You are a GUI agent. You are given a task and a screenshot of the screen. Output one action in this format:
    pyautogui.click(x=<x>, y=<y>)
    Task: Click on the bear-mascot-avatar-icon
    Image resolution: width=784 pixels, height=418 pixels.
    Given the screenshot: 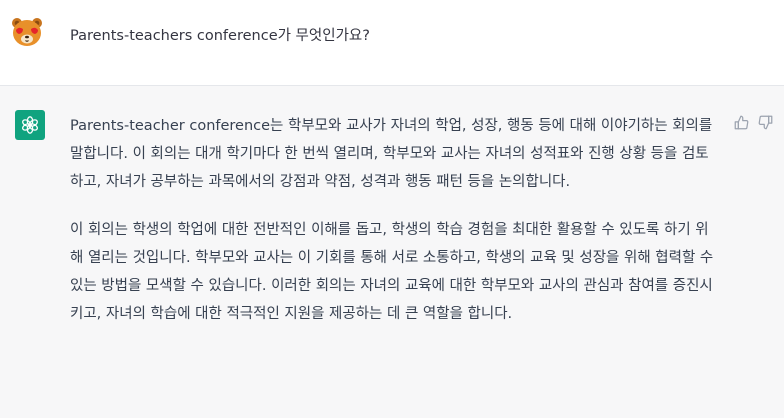 What is the action you would take?
    pyautogui.click(x=27, y=32)
    